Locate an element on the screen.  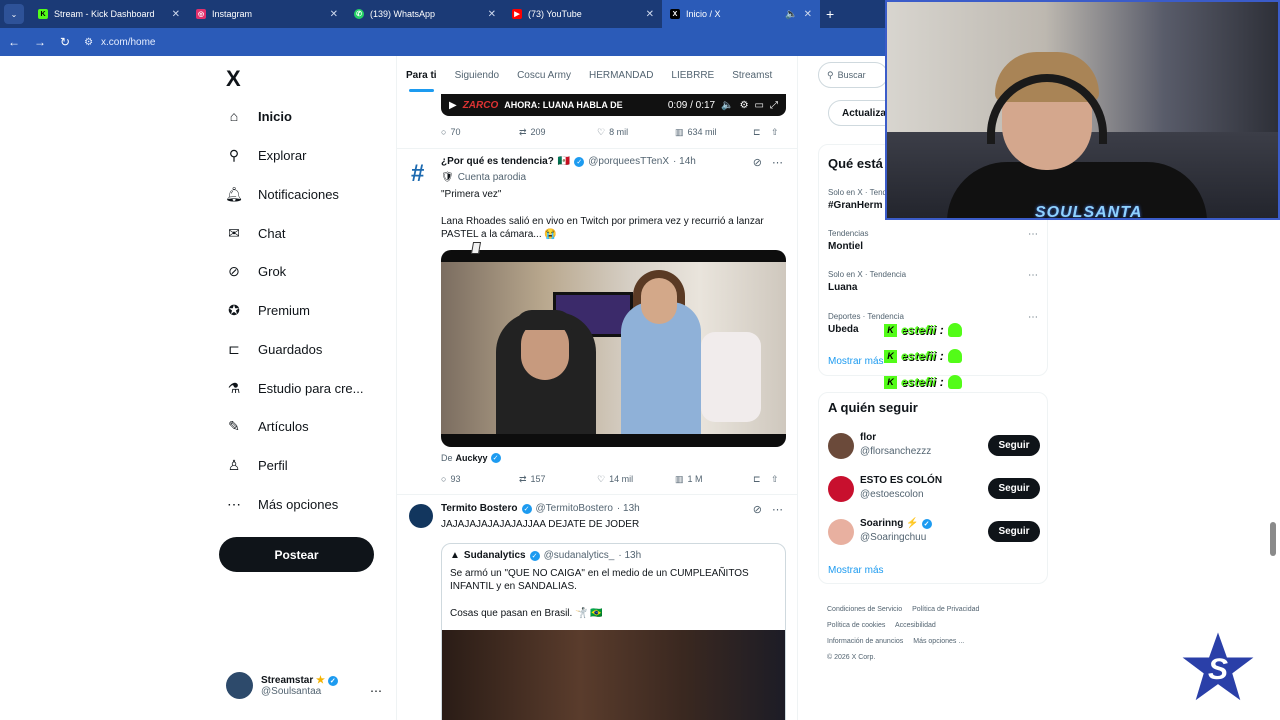
nav-item-mas-opciones: ⋯ Más opciones is located at coordinates (282, 504).